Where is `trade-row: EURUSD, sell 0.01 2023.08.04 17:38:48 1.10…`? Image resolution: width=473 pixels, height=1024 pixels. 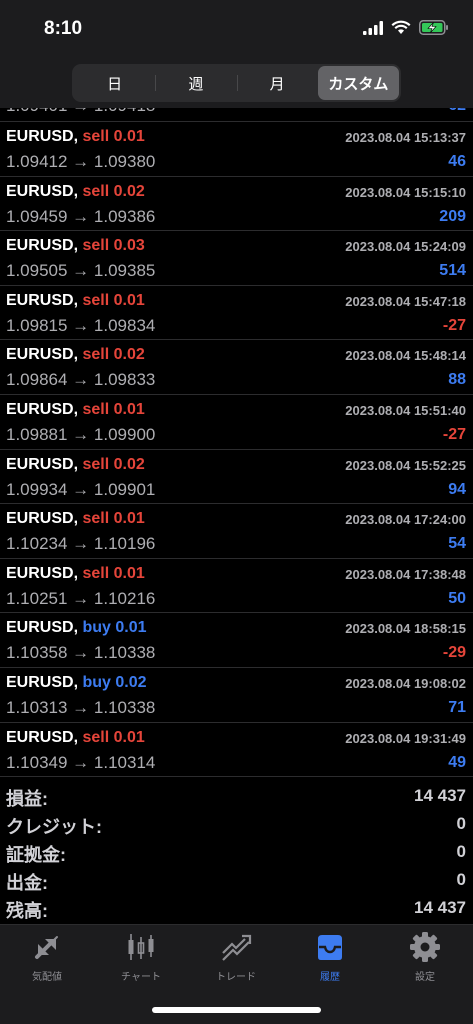 trade-row: EURUSD, sell 0.01 2023.08.04 17:38:48 1.10… is located at coordinates (236, 586).